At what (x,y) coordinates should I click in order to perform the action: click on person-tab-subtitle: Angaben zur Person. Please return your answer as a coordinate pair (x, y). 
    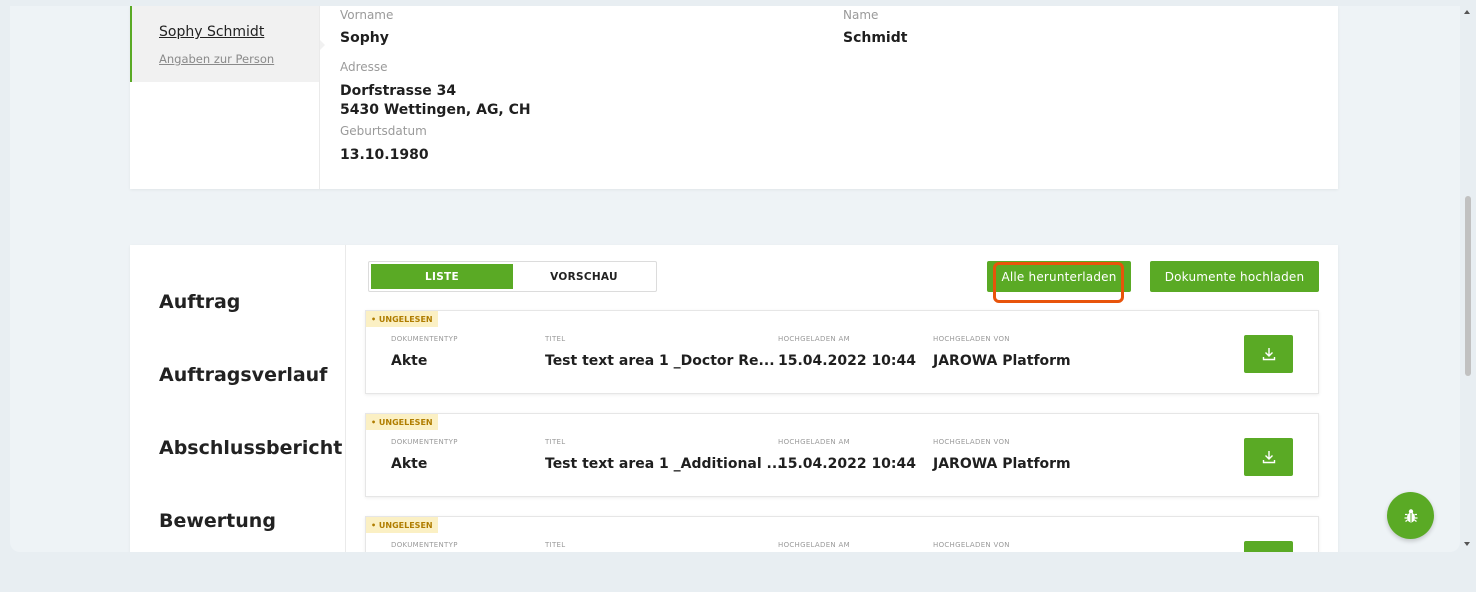
    Looking at the image, I should click on (216, 59).